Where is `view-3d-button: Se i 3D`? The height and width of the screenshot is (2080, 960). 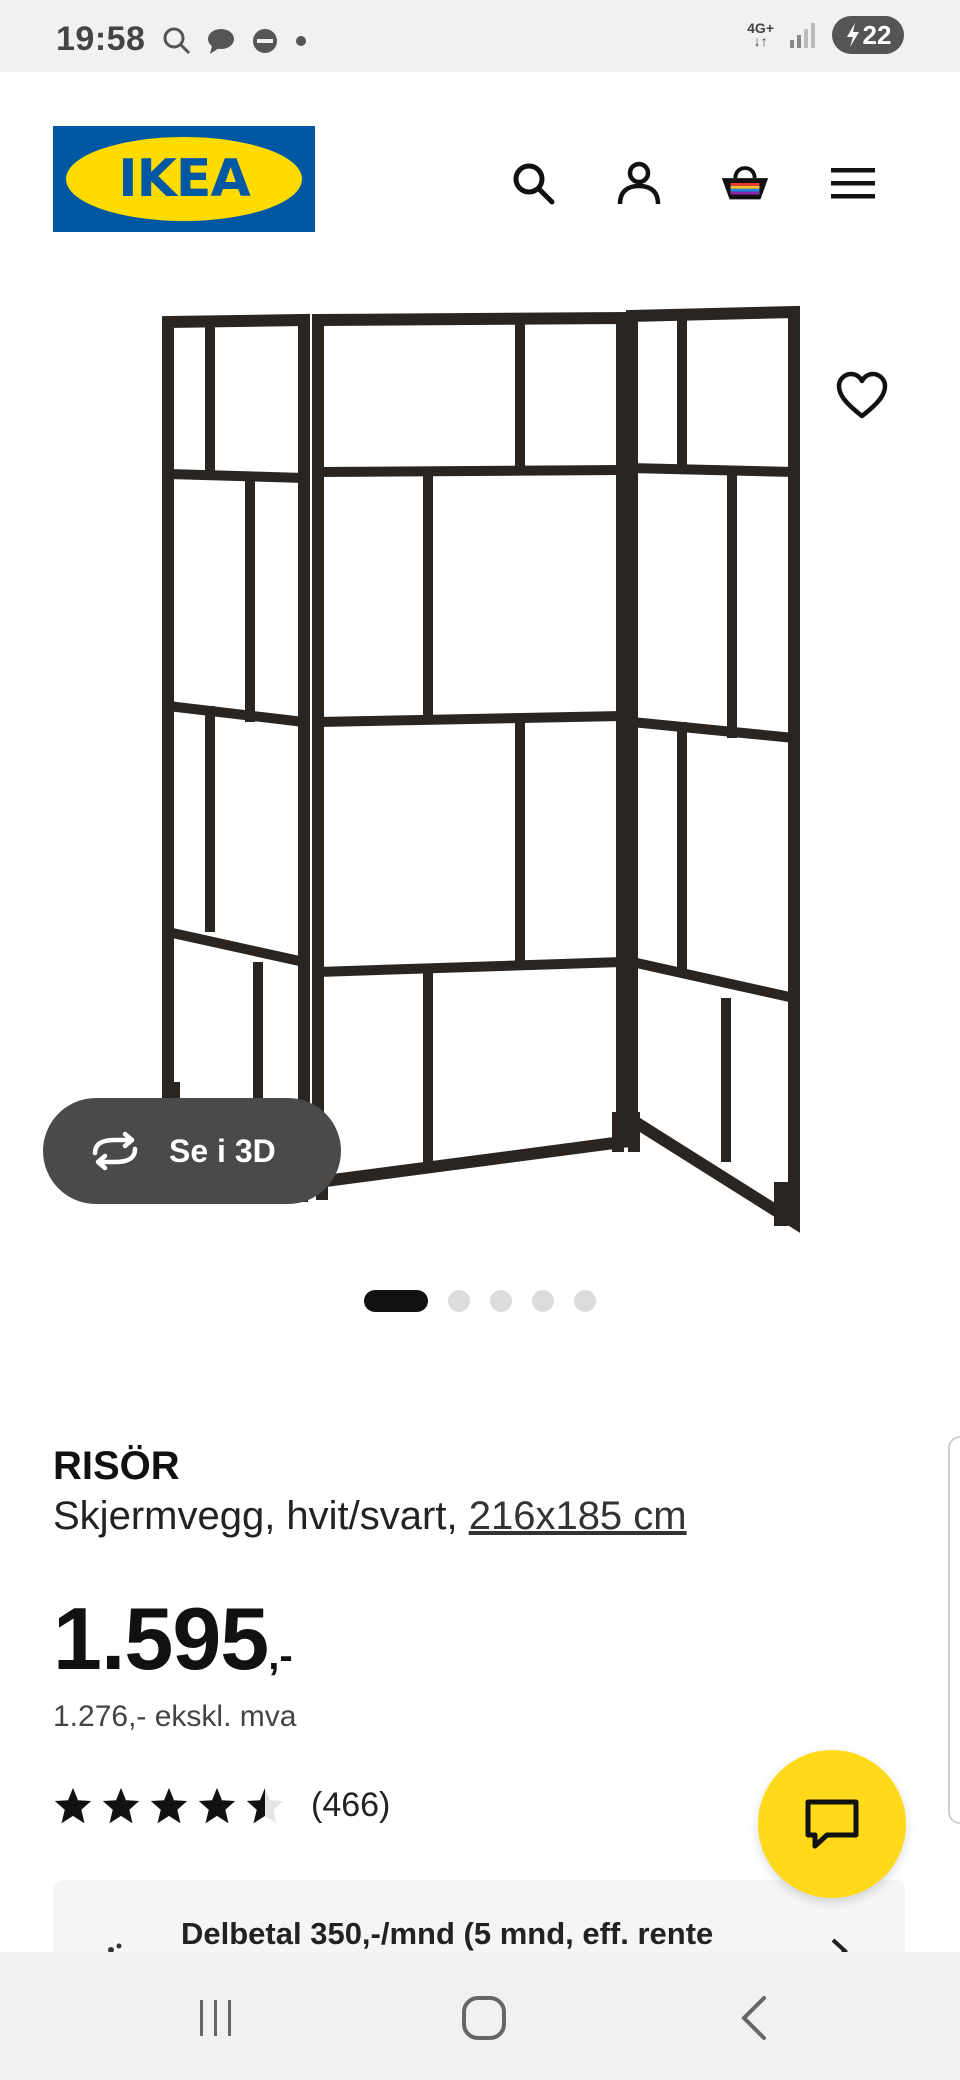 view-3d-button: Se i 3D is located at coordinates (192, 1151).